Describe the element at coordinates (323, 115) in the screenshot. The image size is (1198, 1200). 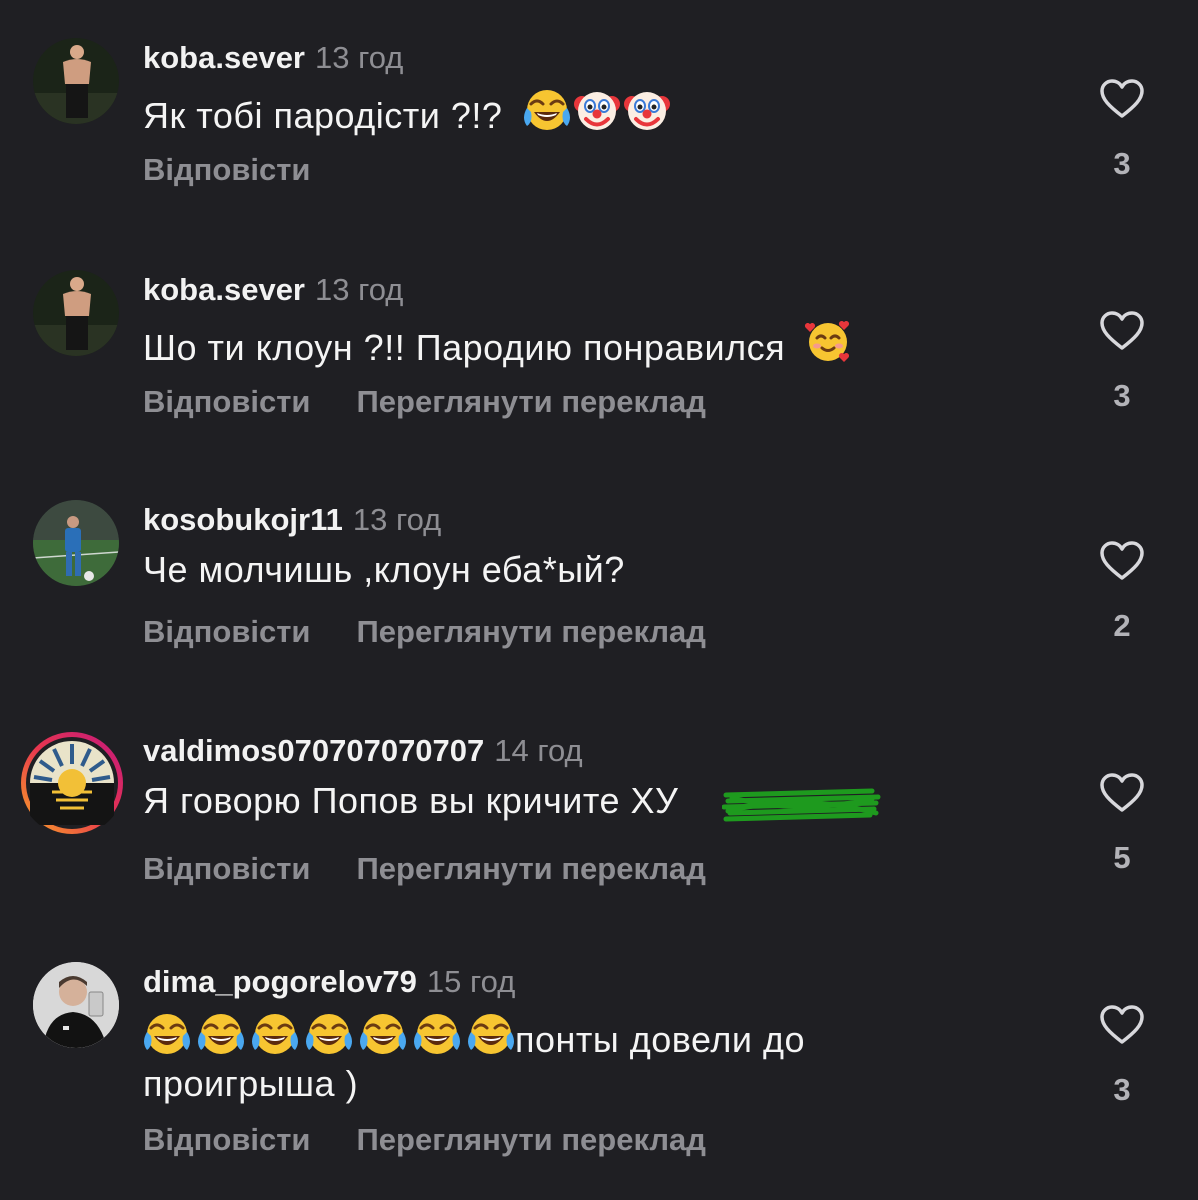
I see `comment-body: Як тобі пародісти ?!?` at that location.